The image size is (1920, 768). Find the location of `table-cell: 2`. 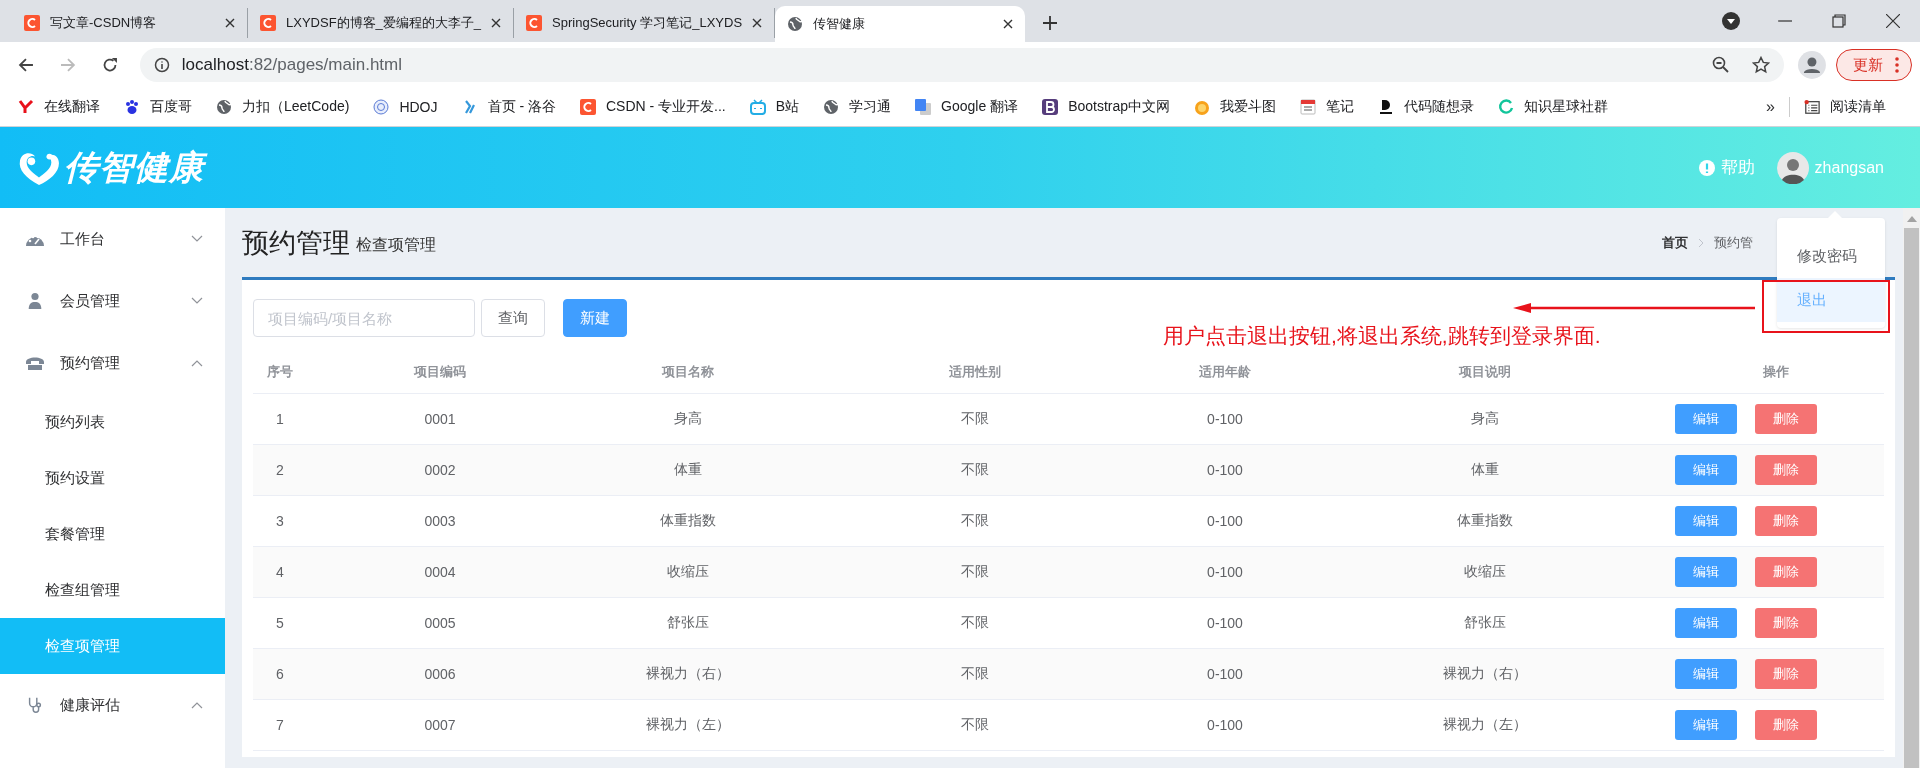

table-cell: 2 is located at coordinates (280, 470).